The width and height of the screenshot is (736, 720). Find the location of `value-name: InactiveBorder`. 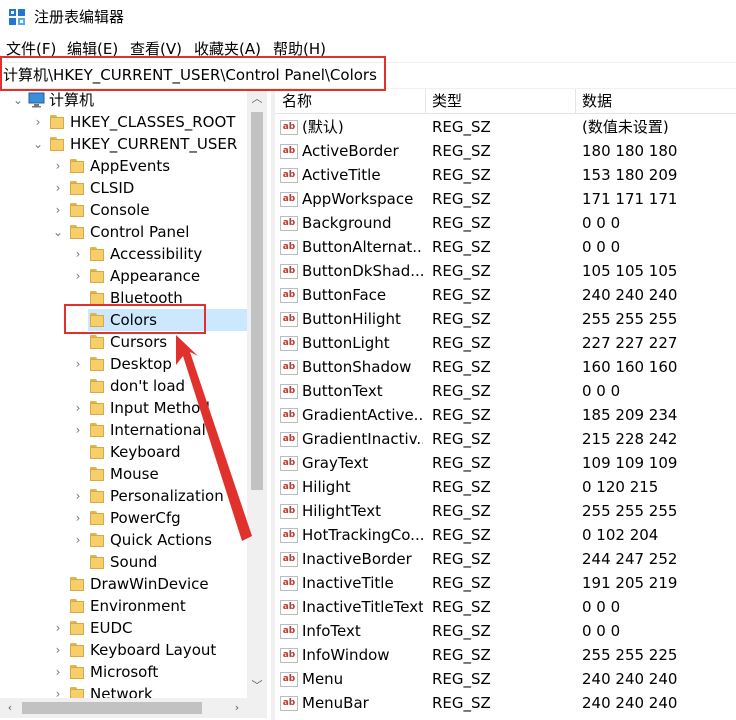

value-name: InactiveBorder is located at coordinates (357, 559).